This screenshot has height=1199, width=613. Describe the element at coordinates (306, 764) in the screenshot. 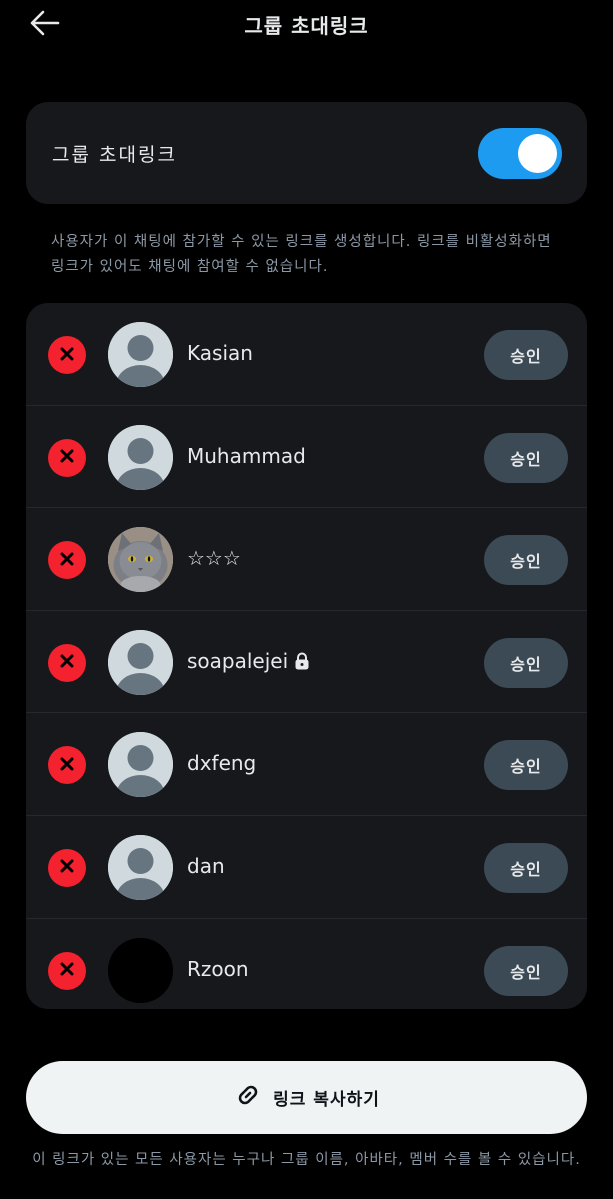

I see `list-item: dxfeng 승인` at that location.